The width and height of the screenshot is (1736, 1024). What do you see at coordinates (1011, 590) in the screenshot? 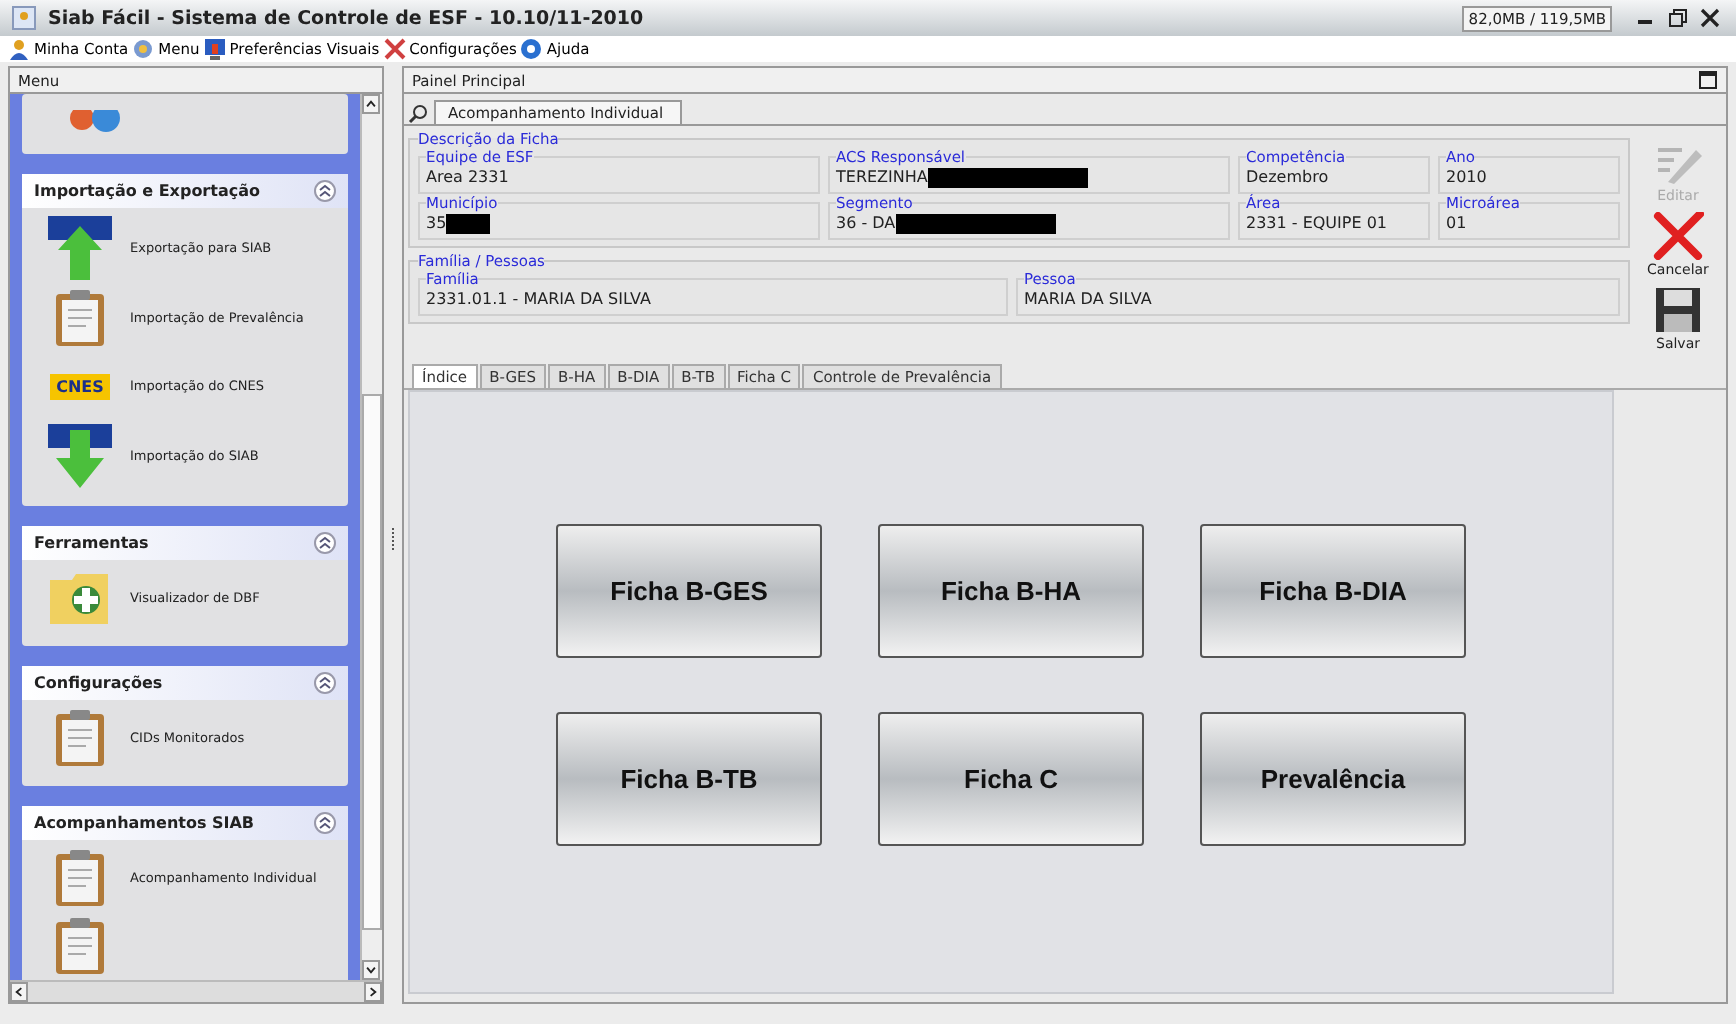
I see `form-button: Ficha B-HA` at bounding box center [1011, 590].